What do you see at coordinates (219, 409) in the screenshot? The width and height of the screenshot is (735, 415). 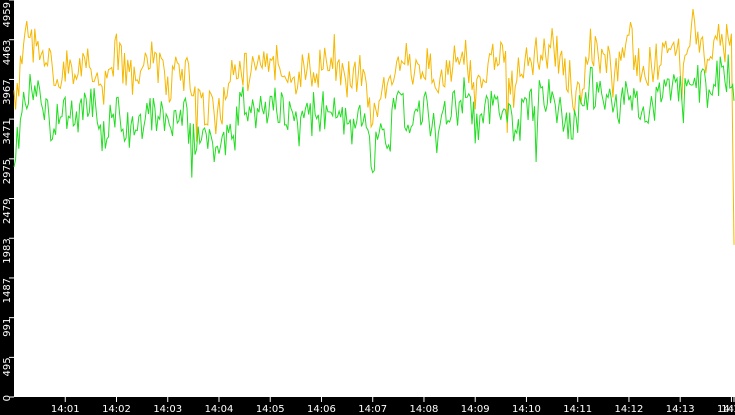 I see `x-tick-label: 14:04` at bounding box center [219, 409].